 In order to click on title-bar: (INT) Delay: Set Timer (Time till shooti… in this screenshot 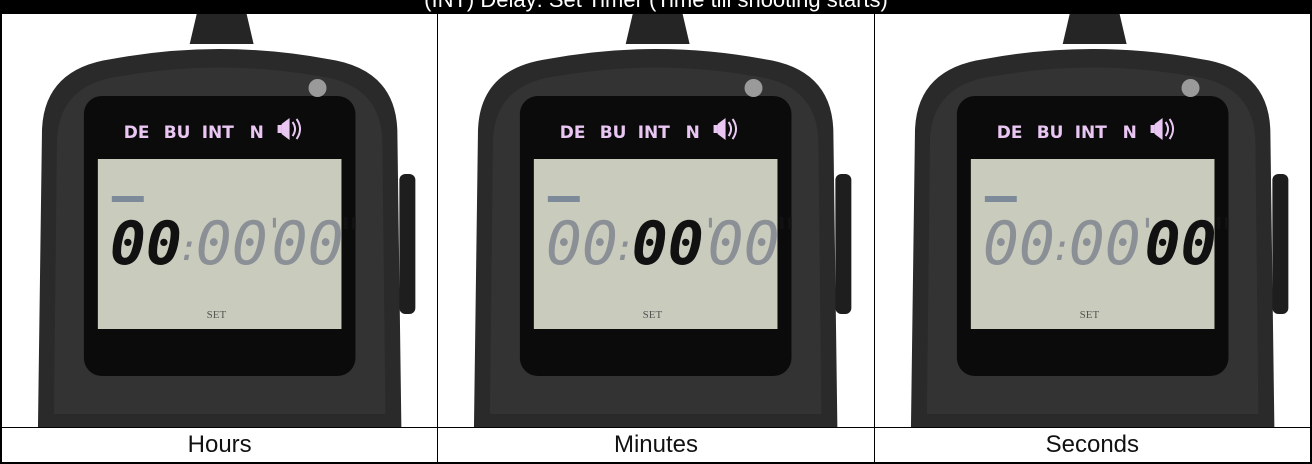, I will do `click(656, 7)`.